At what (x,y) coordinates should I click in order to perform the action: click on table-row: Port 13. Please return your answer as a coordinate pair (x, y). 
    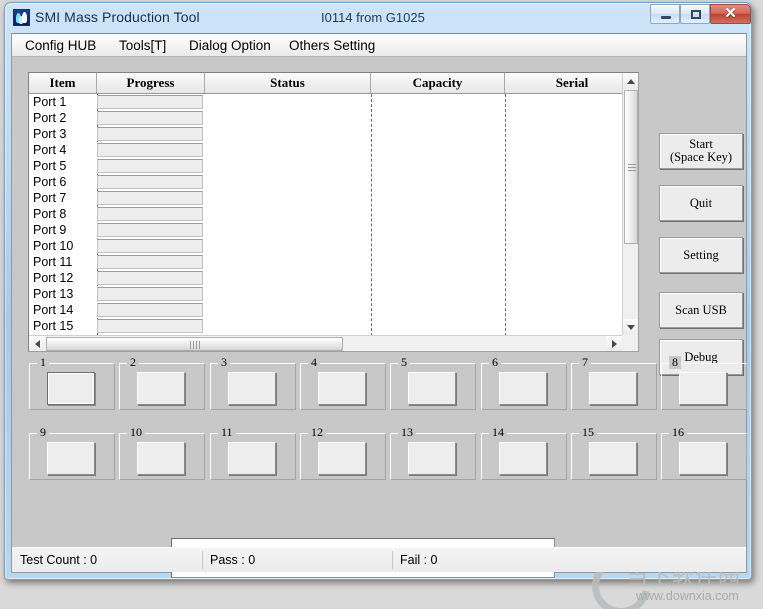
    Looking at the image, I should click on (333, 294).